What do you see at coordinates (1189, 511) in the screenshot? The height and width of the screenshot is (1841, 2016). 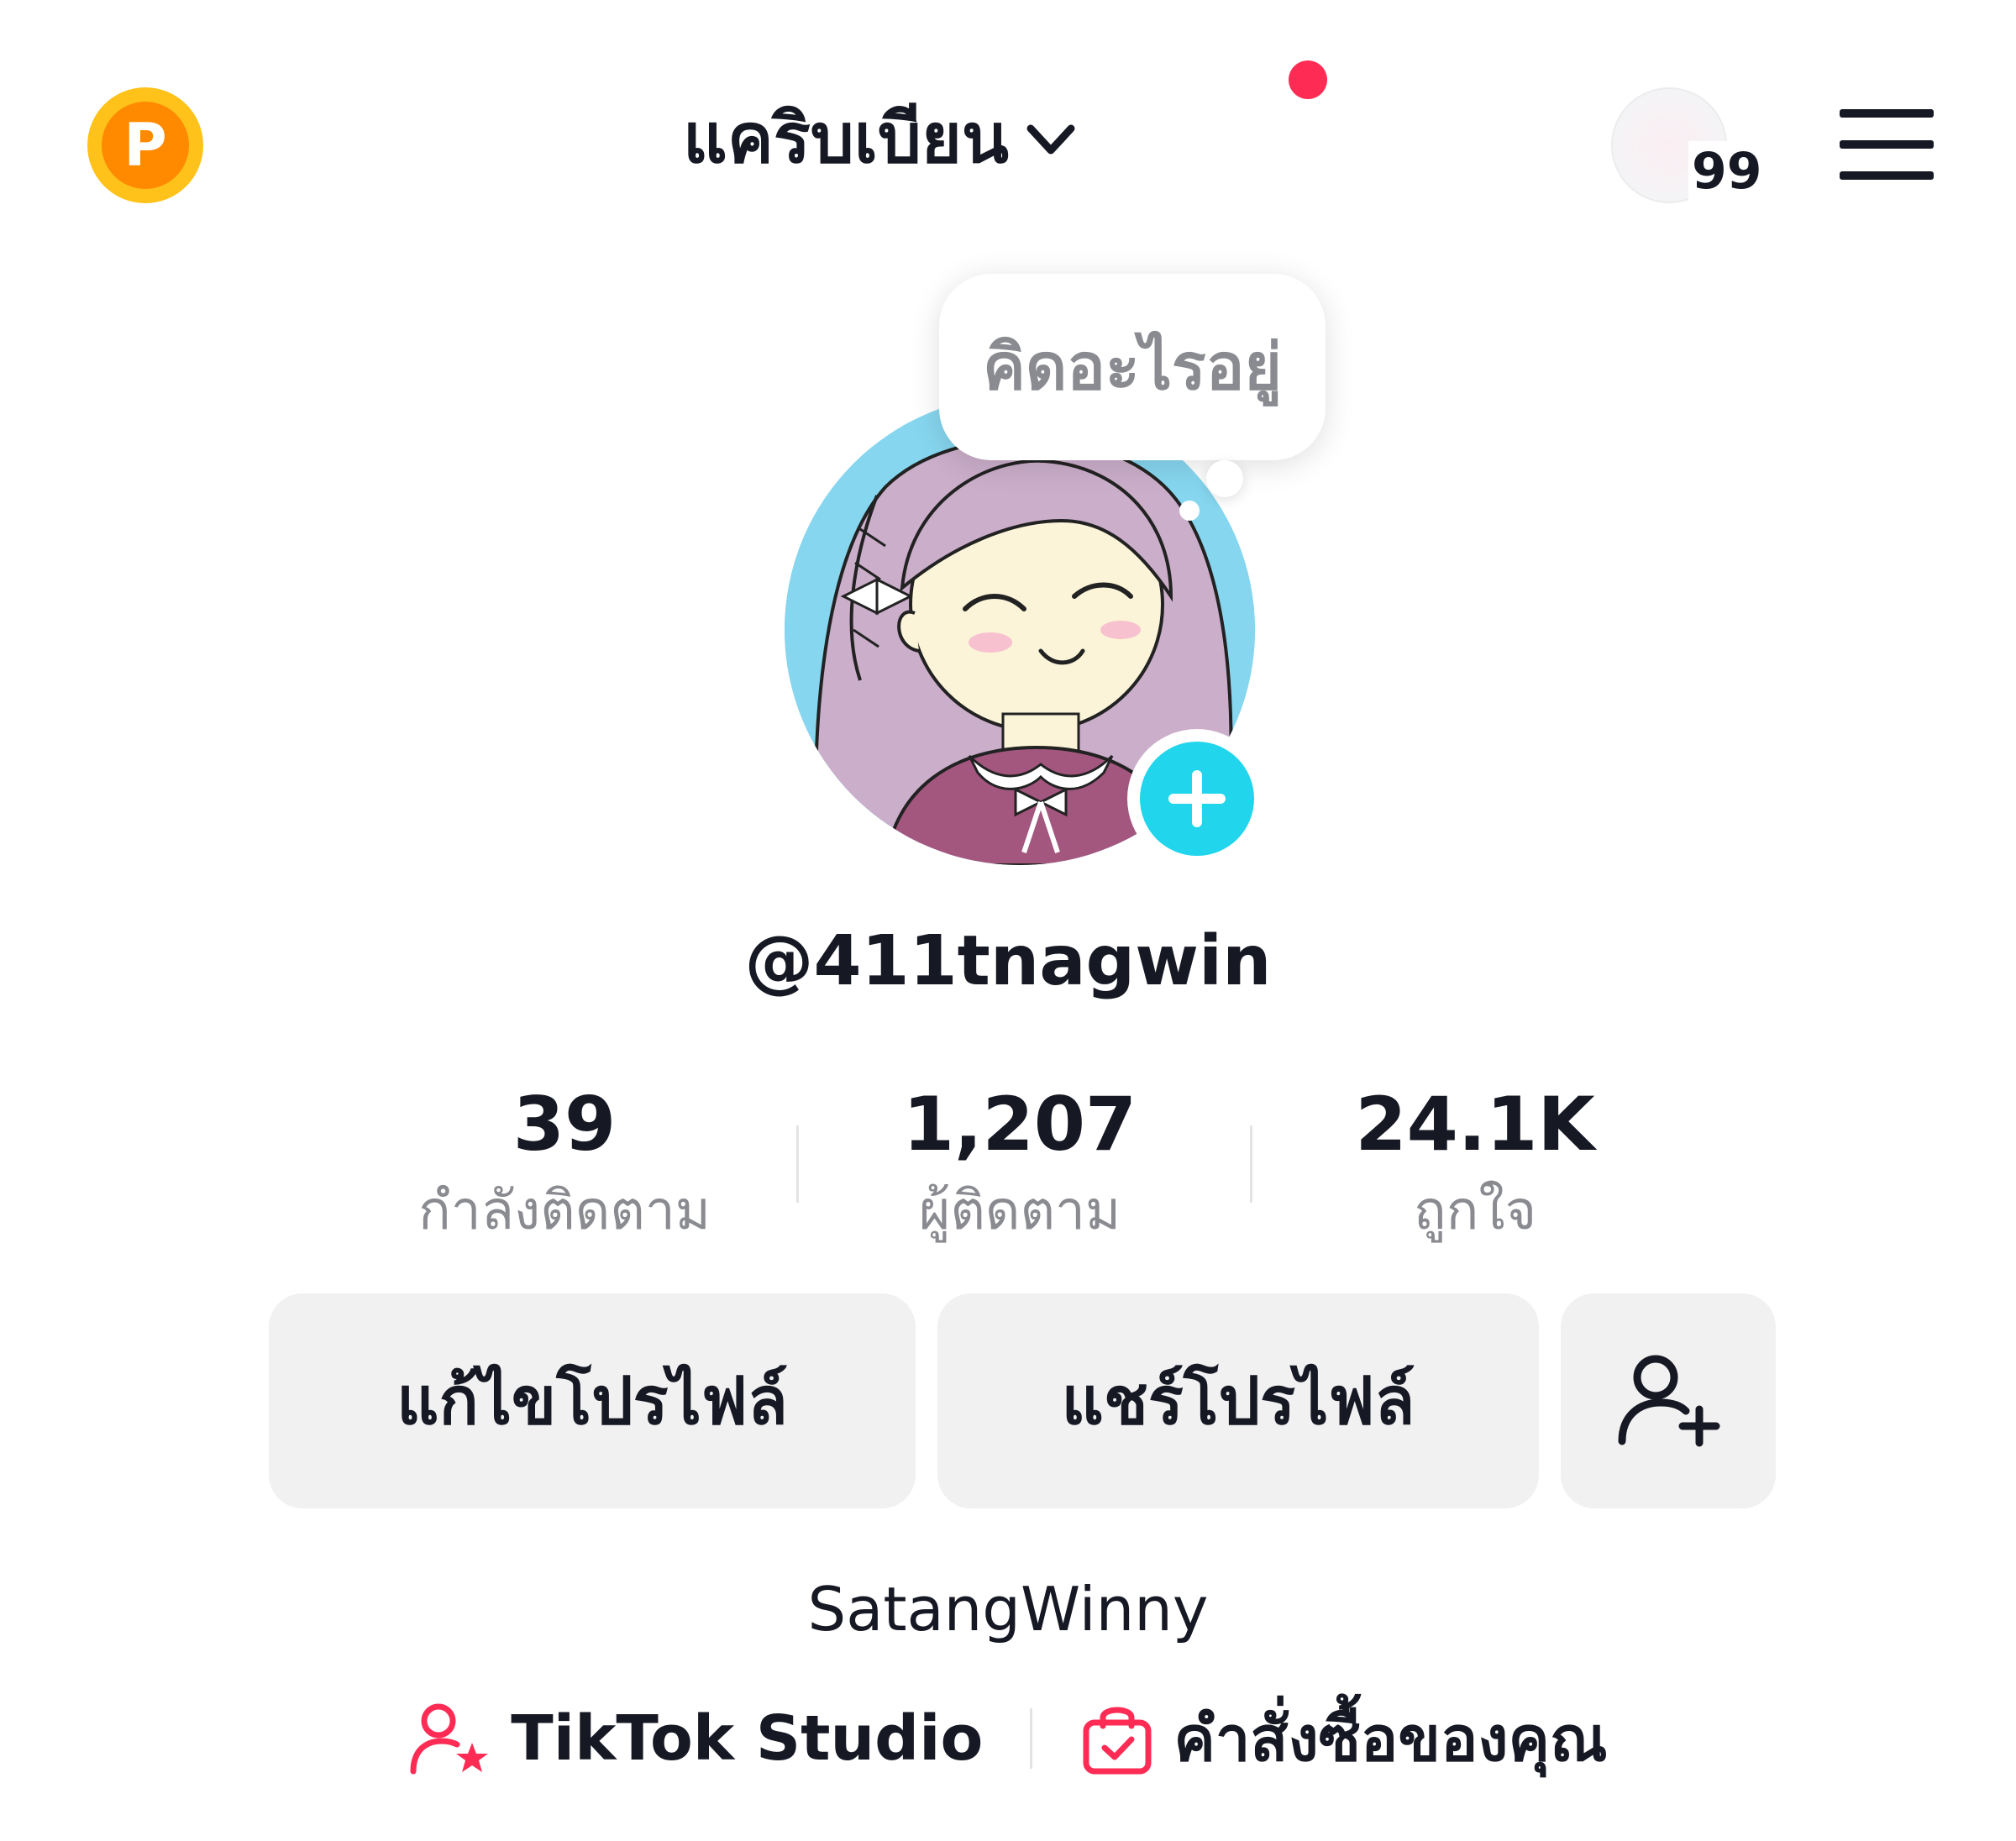 I see `thought-bubble-tail-small` at bounding box center [1189, 511].